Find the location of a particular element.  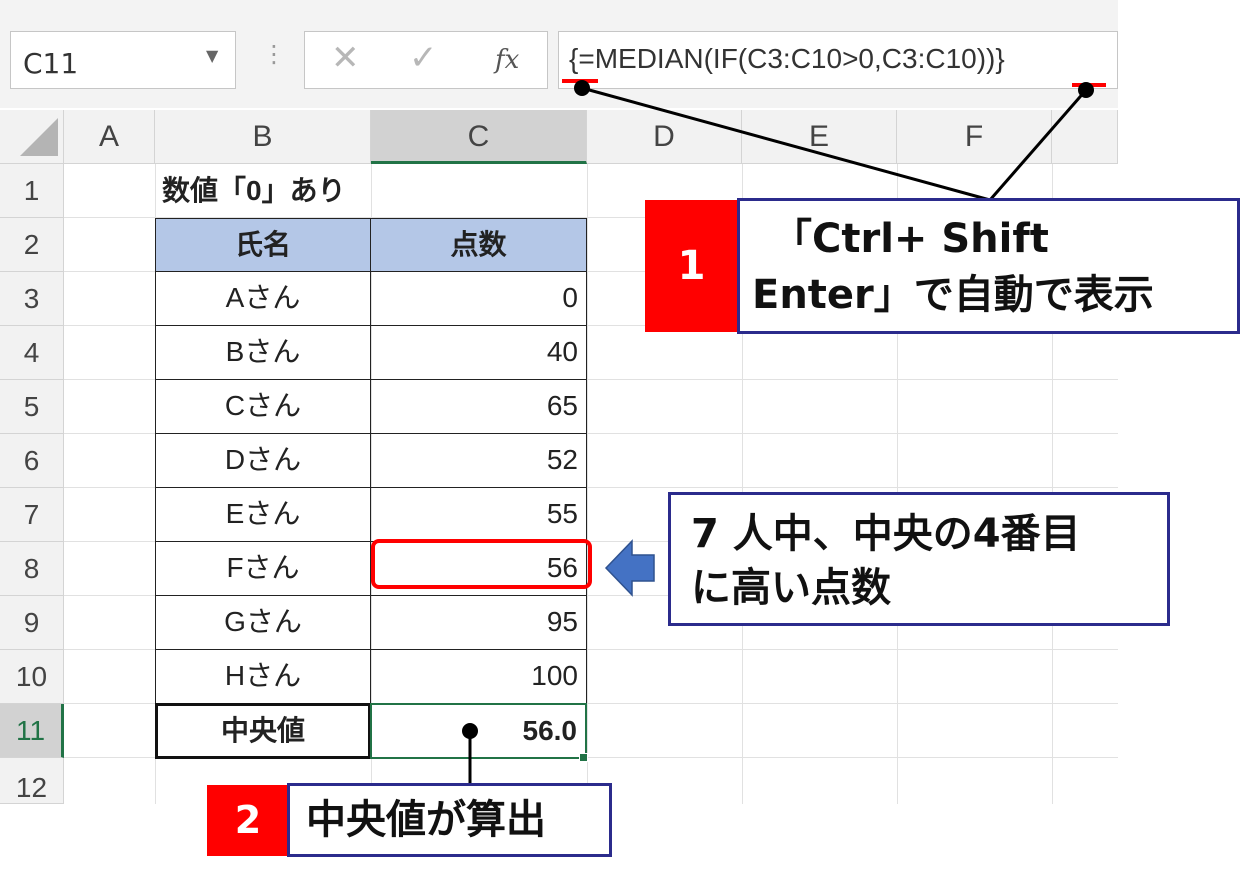

step-2-badge: 2 is located at coordinates (248, 820).